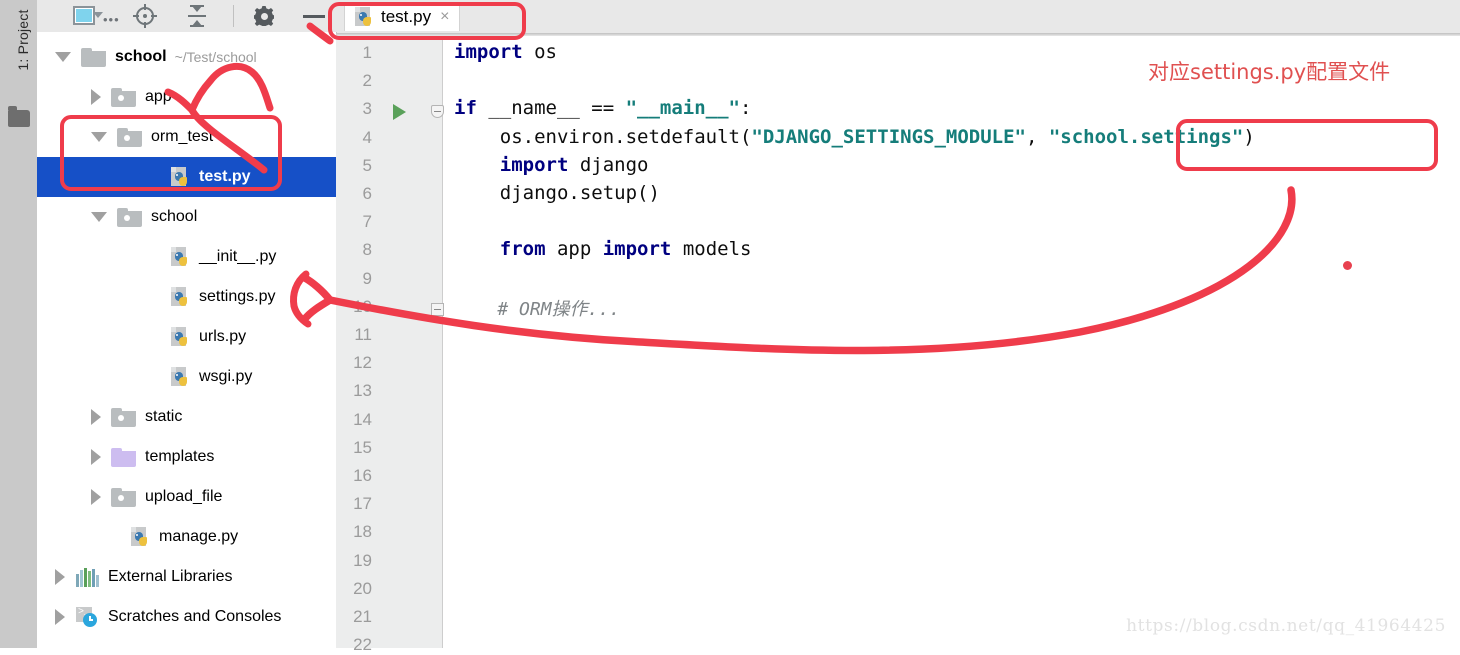  I want to click on tree-item-__init__-py: __init__.py, so click(186, 257).